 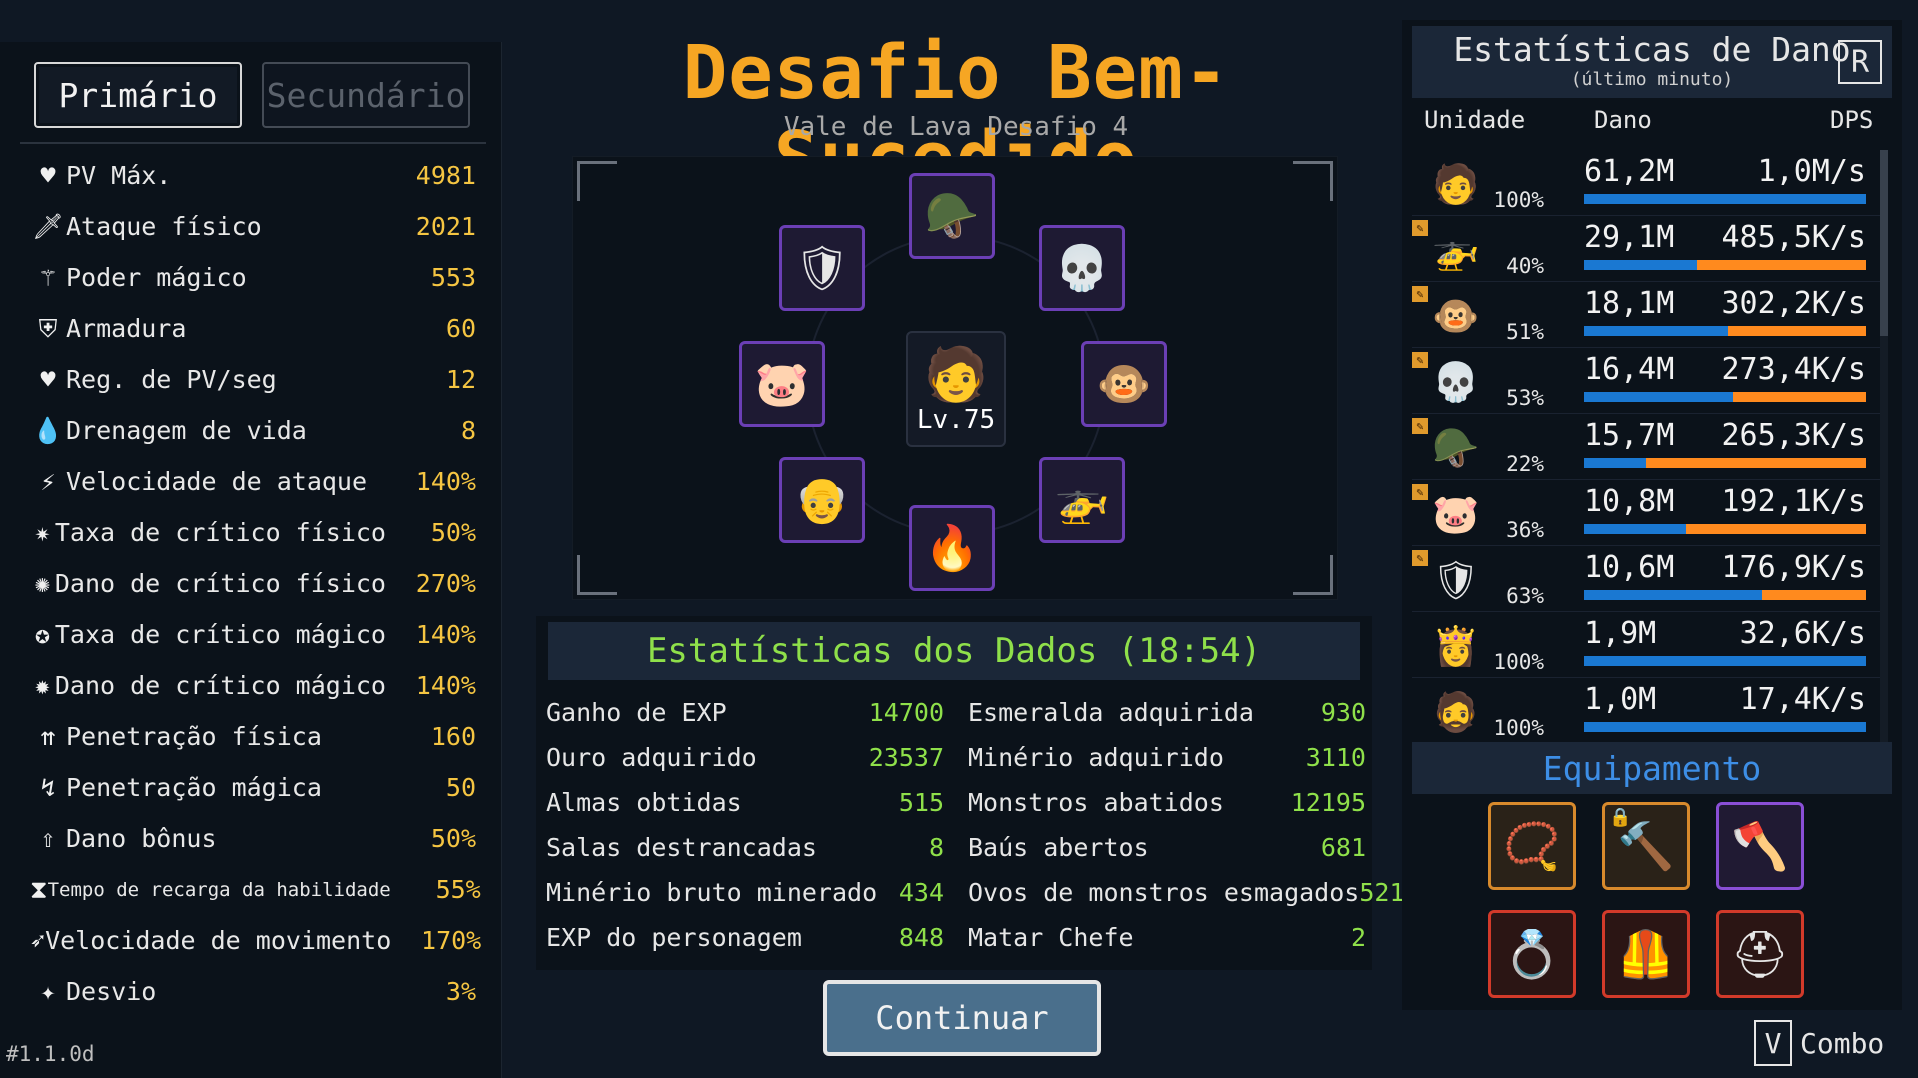 I want to click on stat-label: Ataque físico, so click(x=164, y=226).